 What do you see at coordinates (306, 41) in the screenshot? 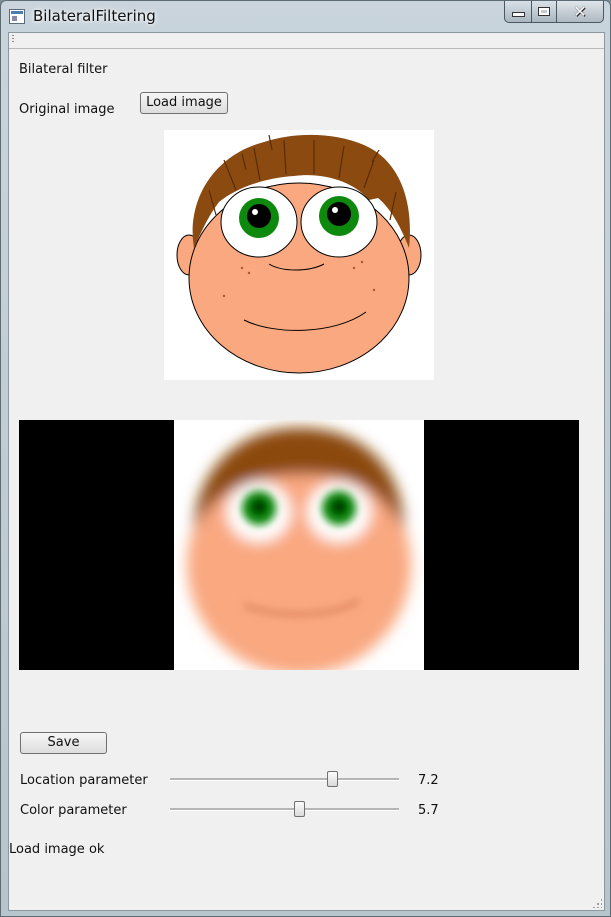
I see `toolbar-grip` at bounding box center [306, 41].